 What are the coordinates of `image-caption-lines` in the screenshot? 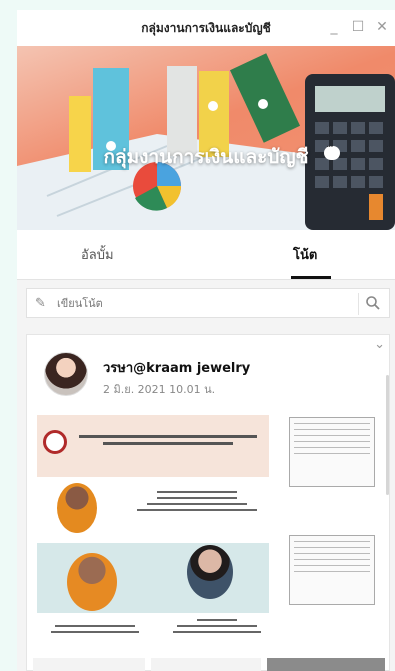 It's located at (197, 501).